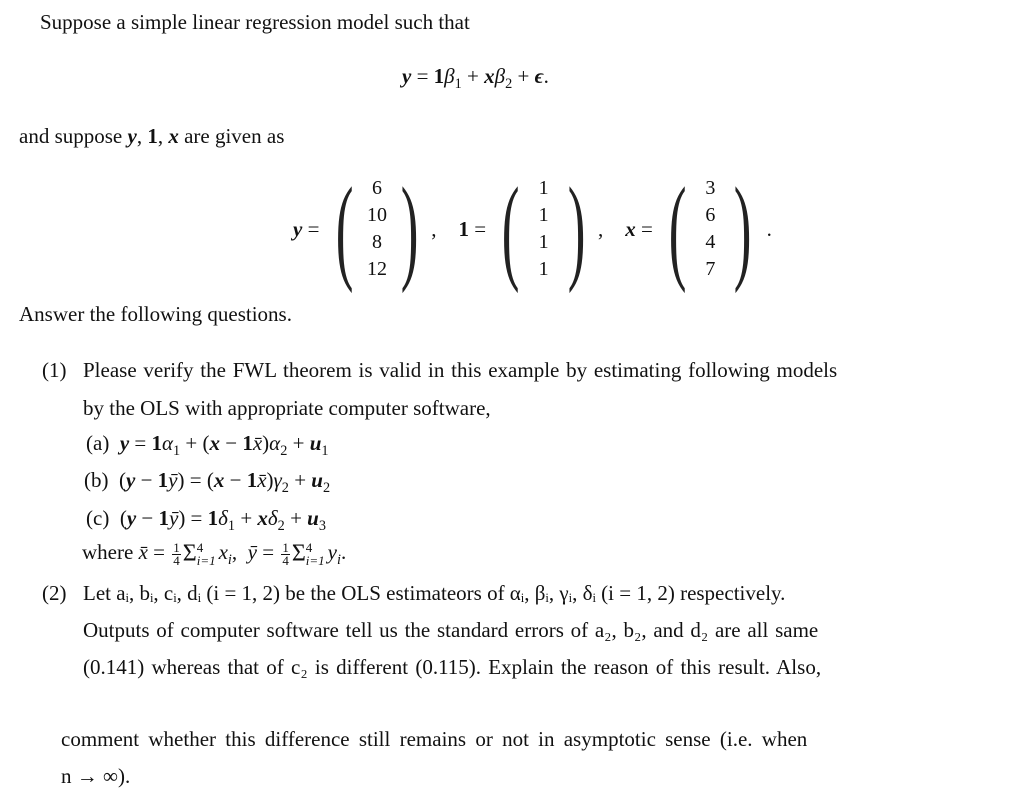  I want to click on vector-x: ( 3 6 4 7 ), so click(710, 228).